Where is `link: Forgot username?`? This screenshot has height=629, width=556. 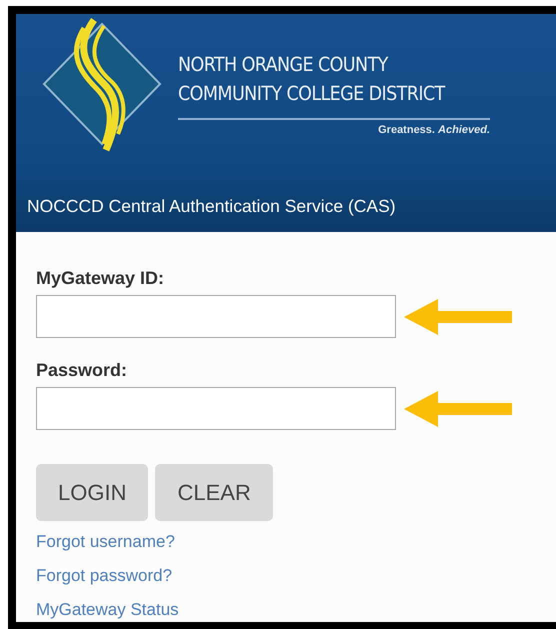 link: Forgot username? is located at coordinates (105, 542).